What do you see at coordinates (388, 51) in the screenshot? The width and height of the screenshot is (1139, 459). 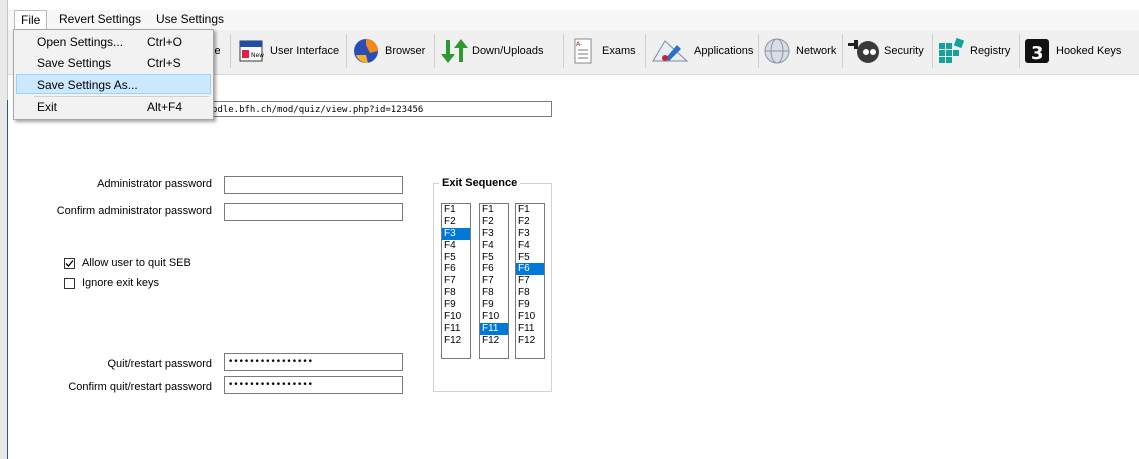 I see `tab-browser: Browser` at bounding box center [388, 51].